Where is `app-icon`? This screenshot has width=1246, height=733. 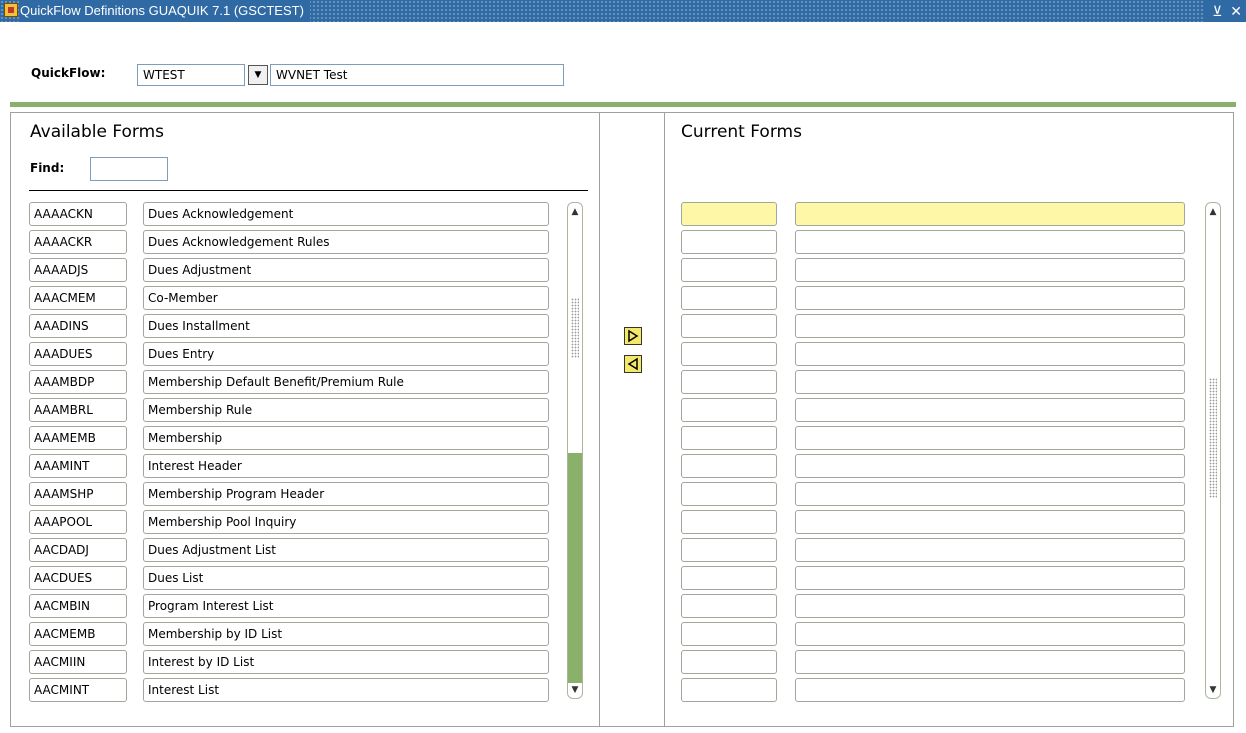 app-icon is located at coordinates (11, 10).